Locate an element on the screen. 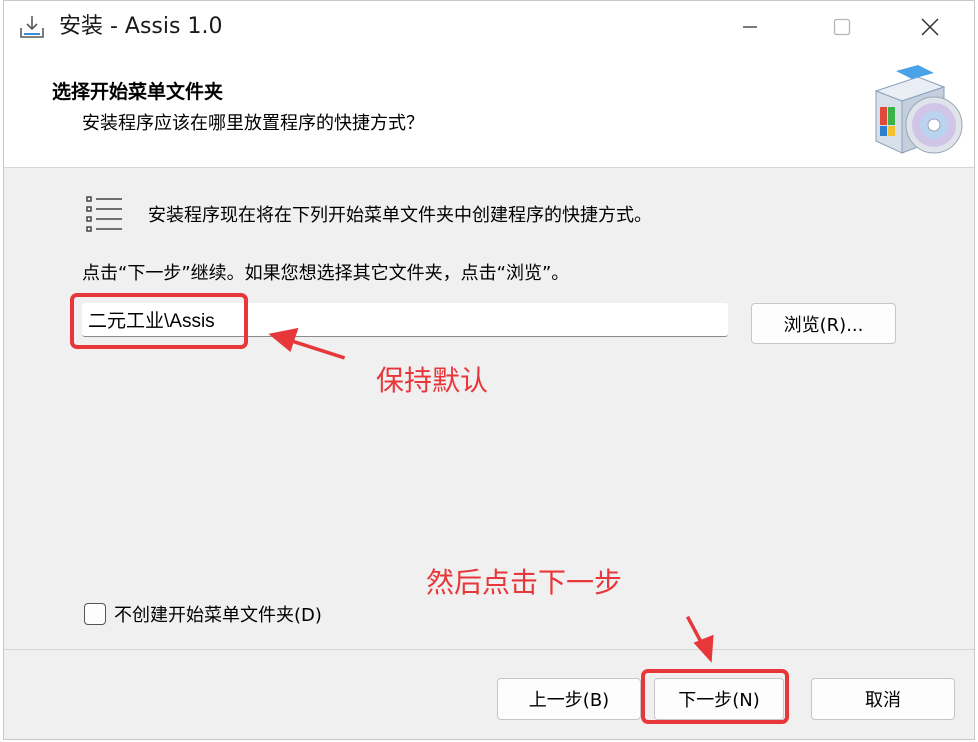  maximize-button is located at coordinates (842, 27).